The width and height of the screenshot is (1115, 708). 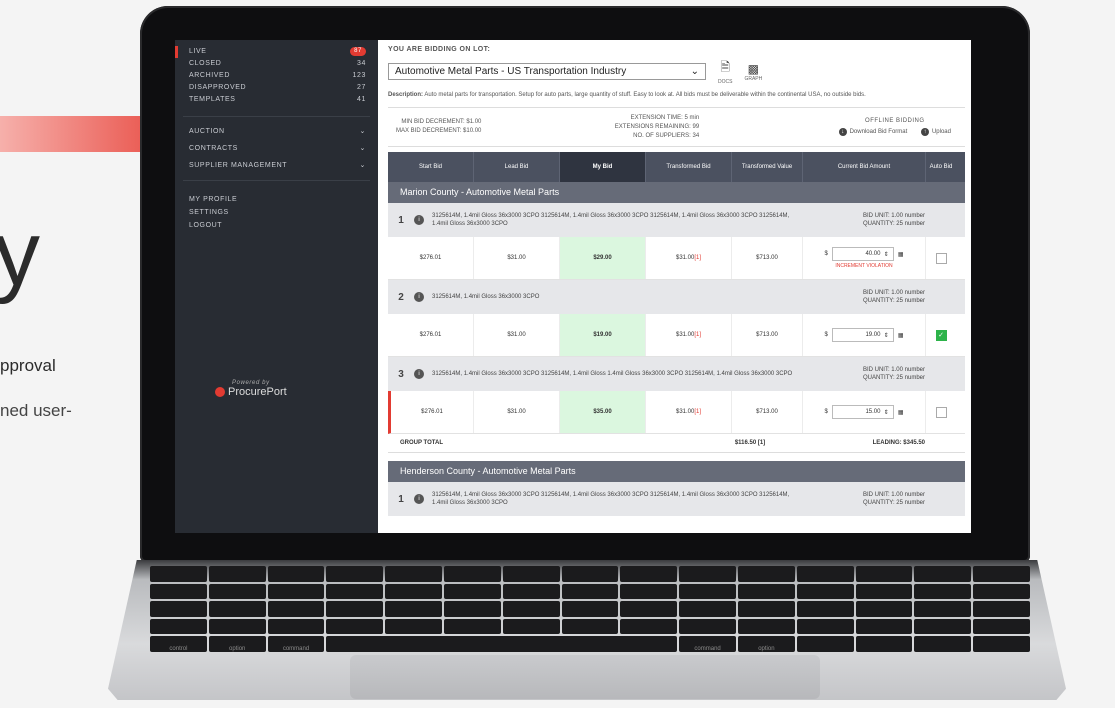 What do you see at coordinates (276, 52) in the screenshot?
I see `sidebar-item-live: LIVE 87` at bounding box center [276, 52].